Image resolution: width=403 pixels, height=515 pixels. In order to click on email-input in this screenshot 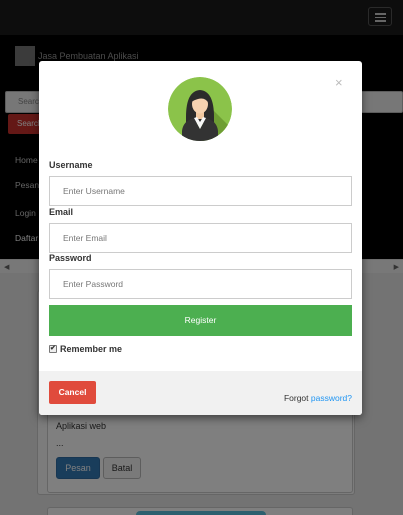, I will do `click(200, 238)`.